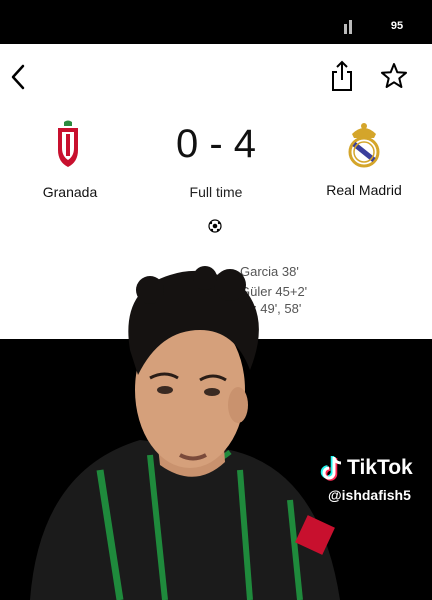 Image resolution: width=432 pixels, height=600 pixels. What do you see at coordinates (331, 468) in the screenshot?
I see `tiktok-logo-icon` at bounding box center [331, 468].